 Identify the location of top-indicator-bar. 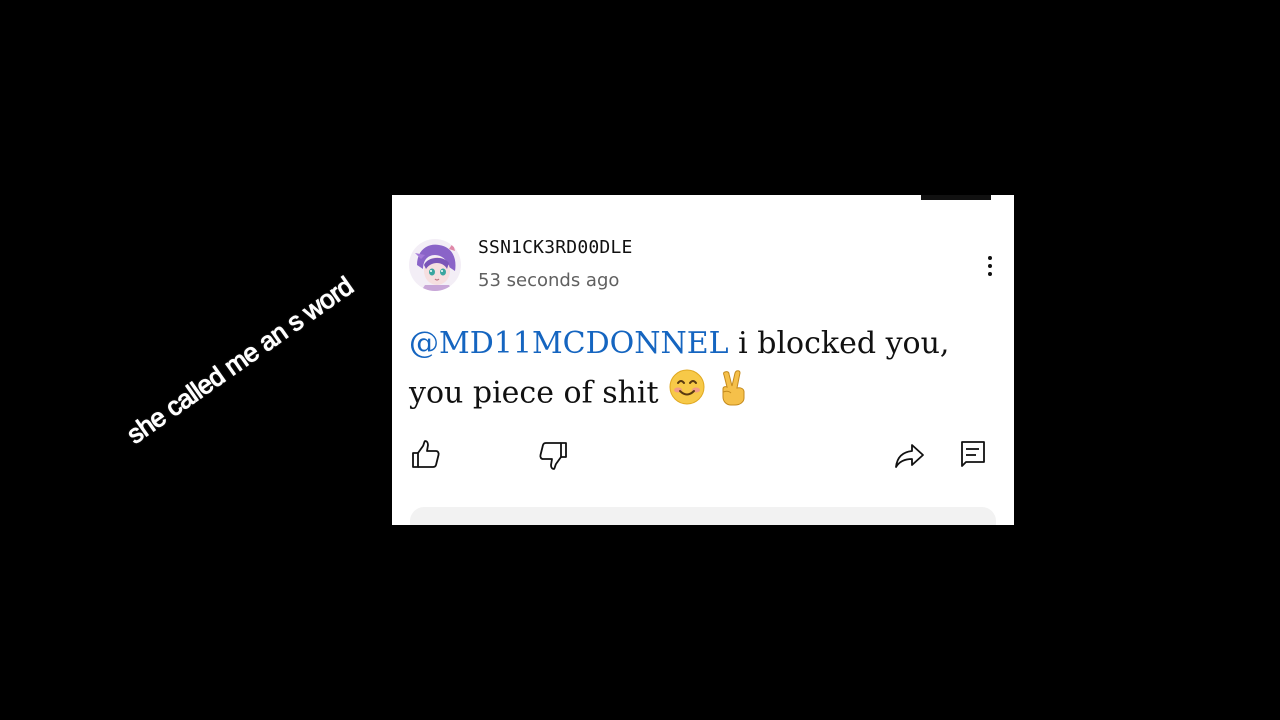
(956, 197).